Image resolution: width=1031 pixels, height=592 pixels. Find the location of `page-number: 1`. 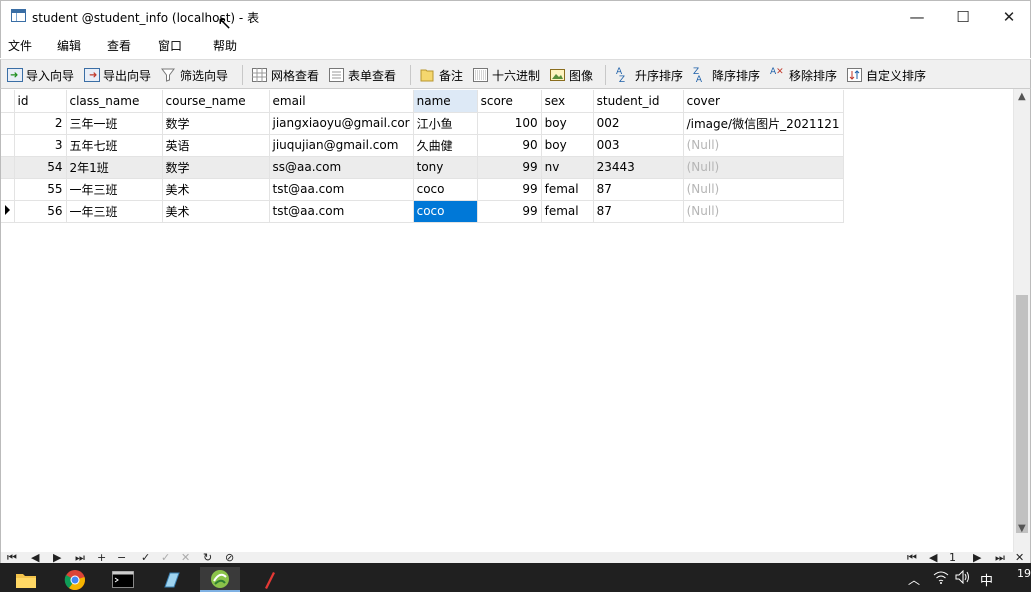

page-number: 1 is located at coordinates (952, 557).